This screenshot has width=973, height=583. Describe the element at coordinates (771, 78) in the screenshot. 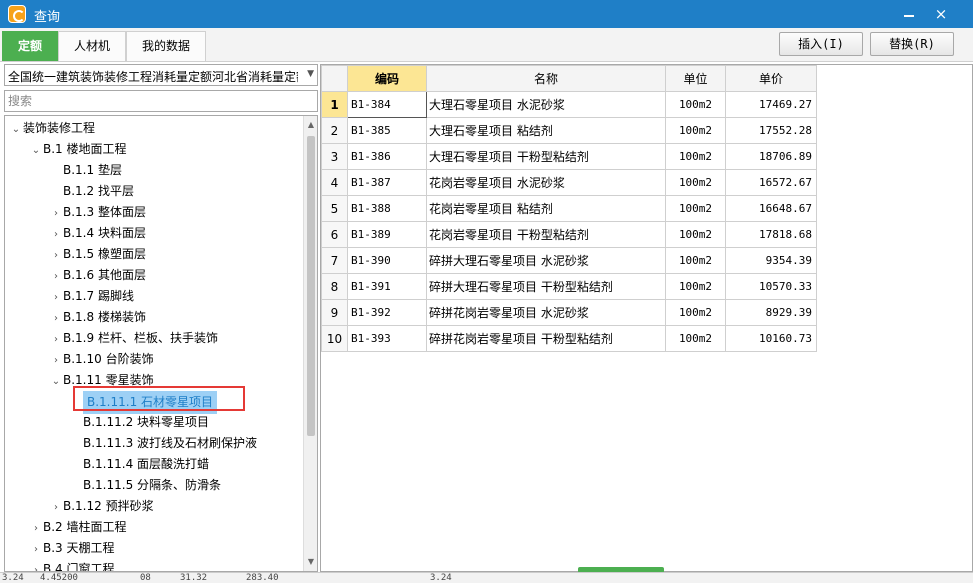

I see `header-price: 单价` at that location.